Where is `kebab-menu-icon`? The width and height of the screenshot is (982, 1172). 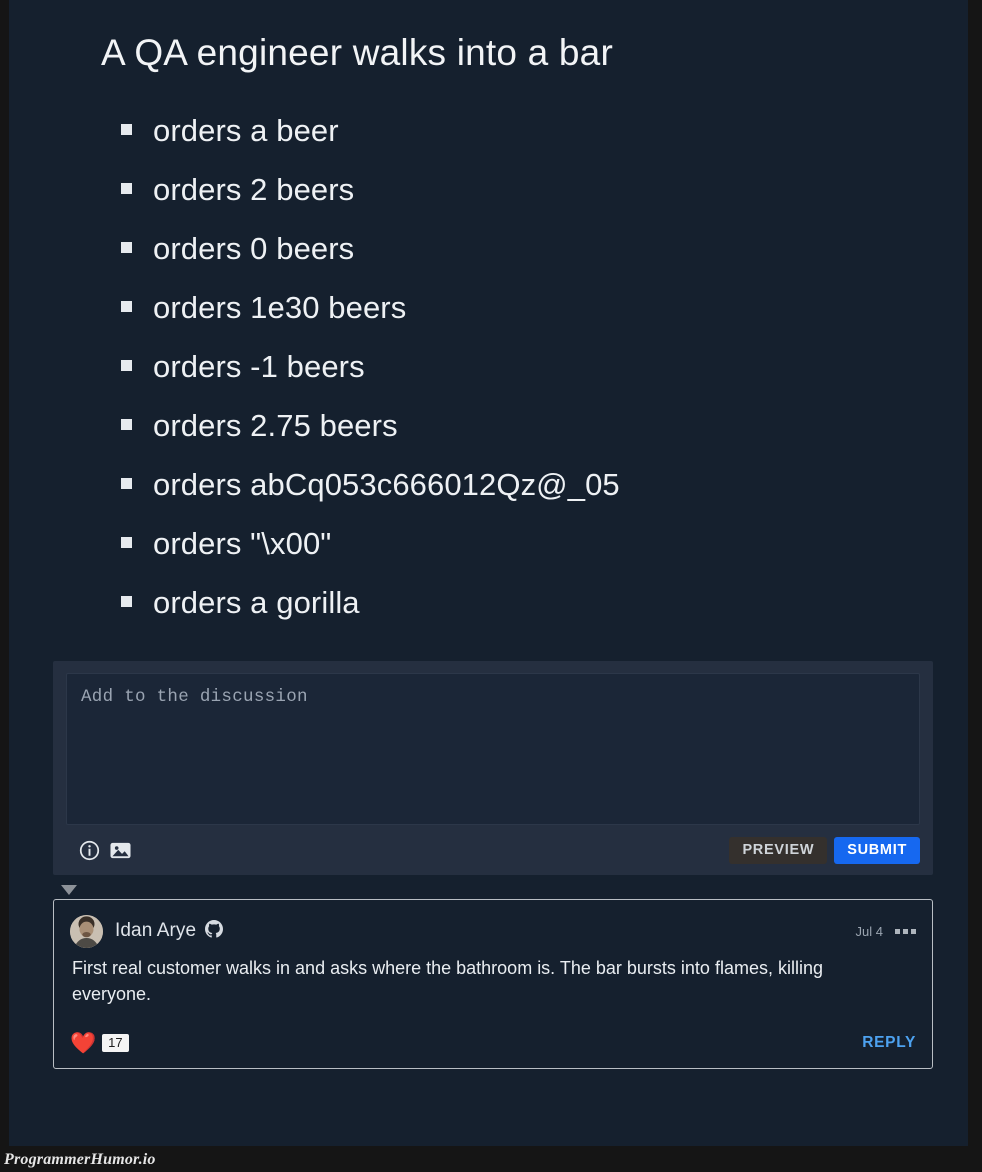
kebab-menu-icon is located at coordinates (905, 931).